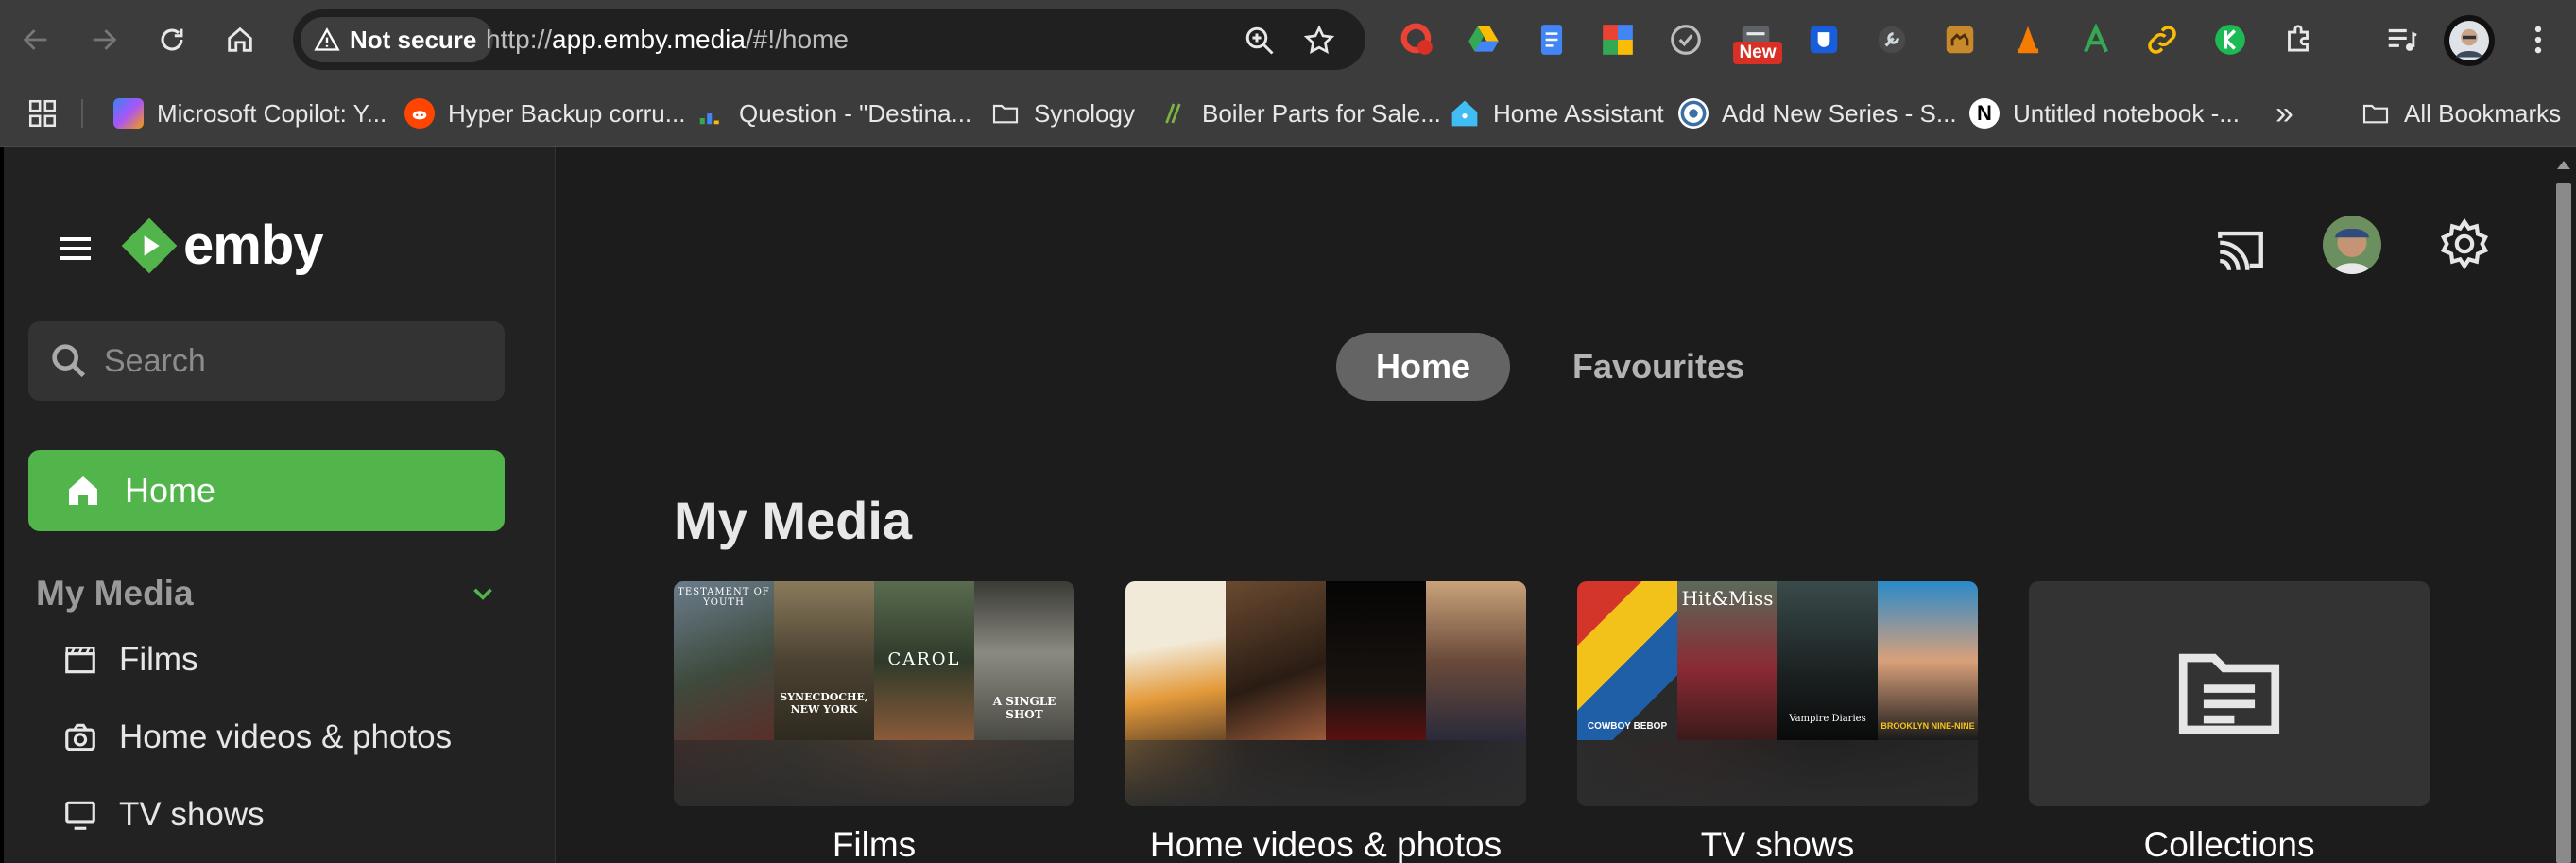 The height and width of the screenshot is (863, 2576). I want to click on extension-drive, so click(1483, 40).